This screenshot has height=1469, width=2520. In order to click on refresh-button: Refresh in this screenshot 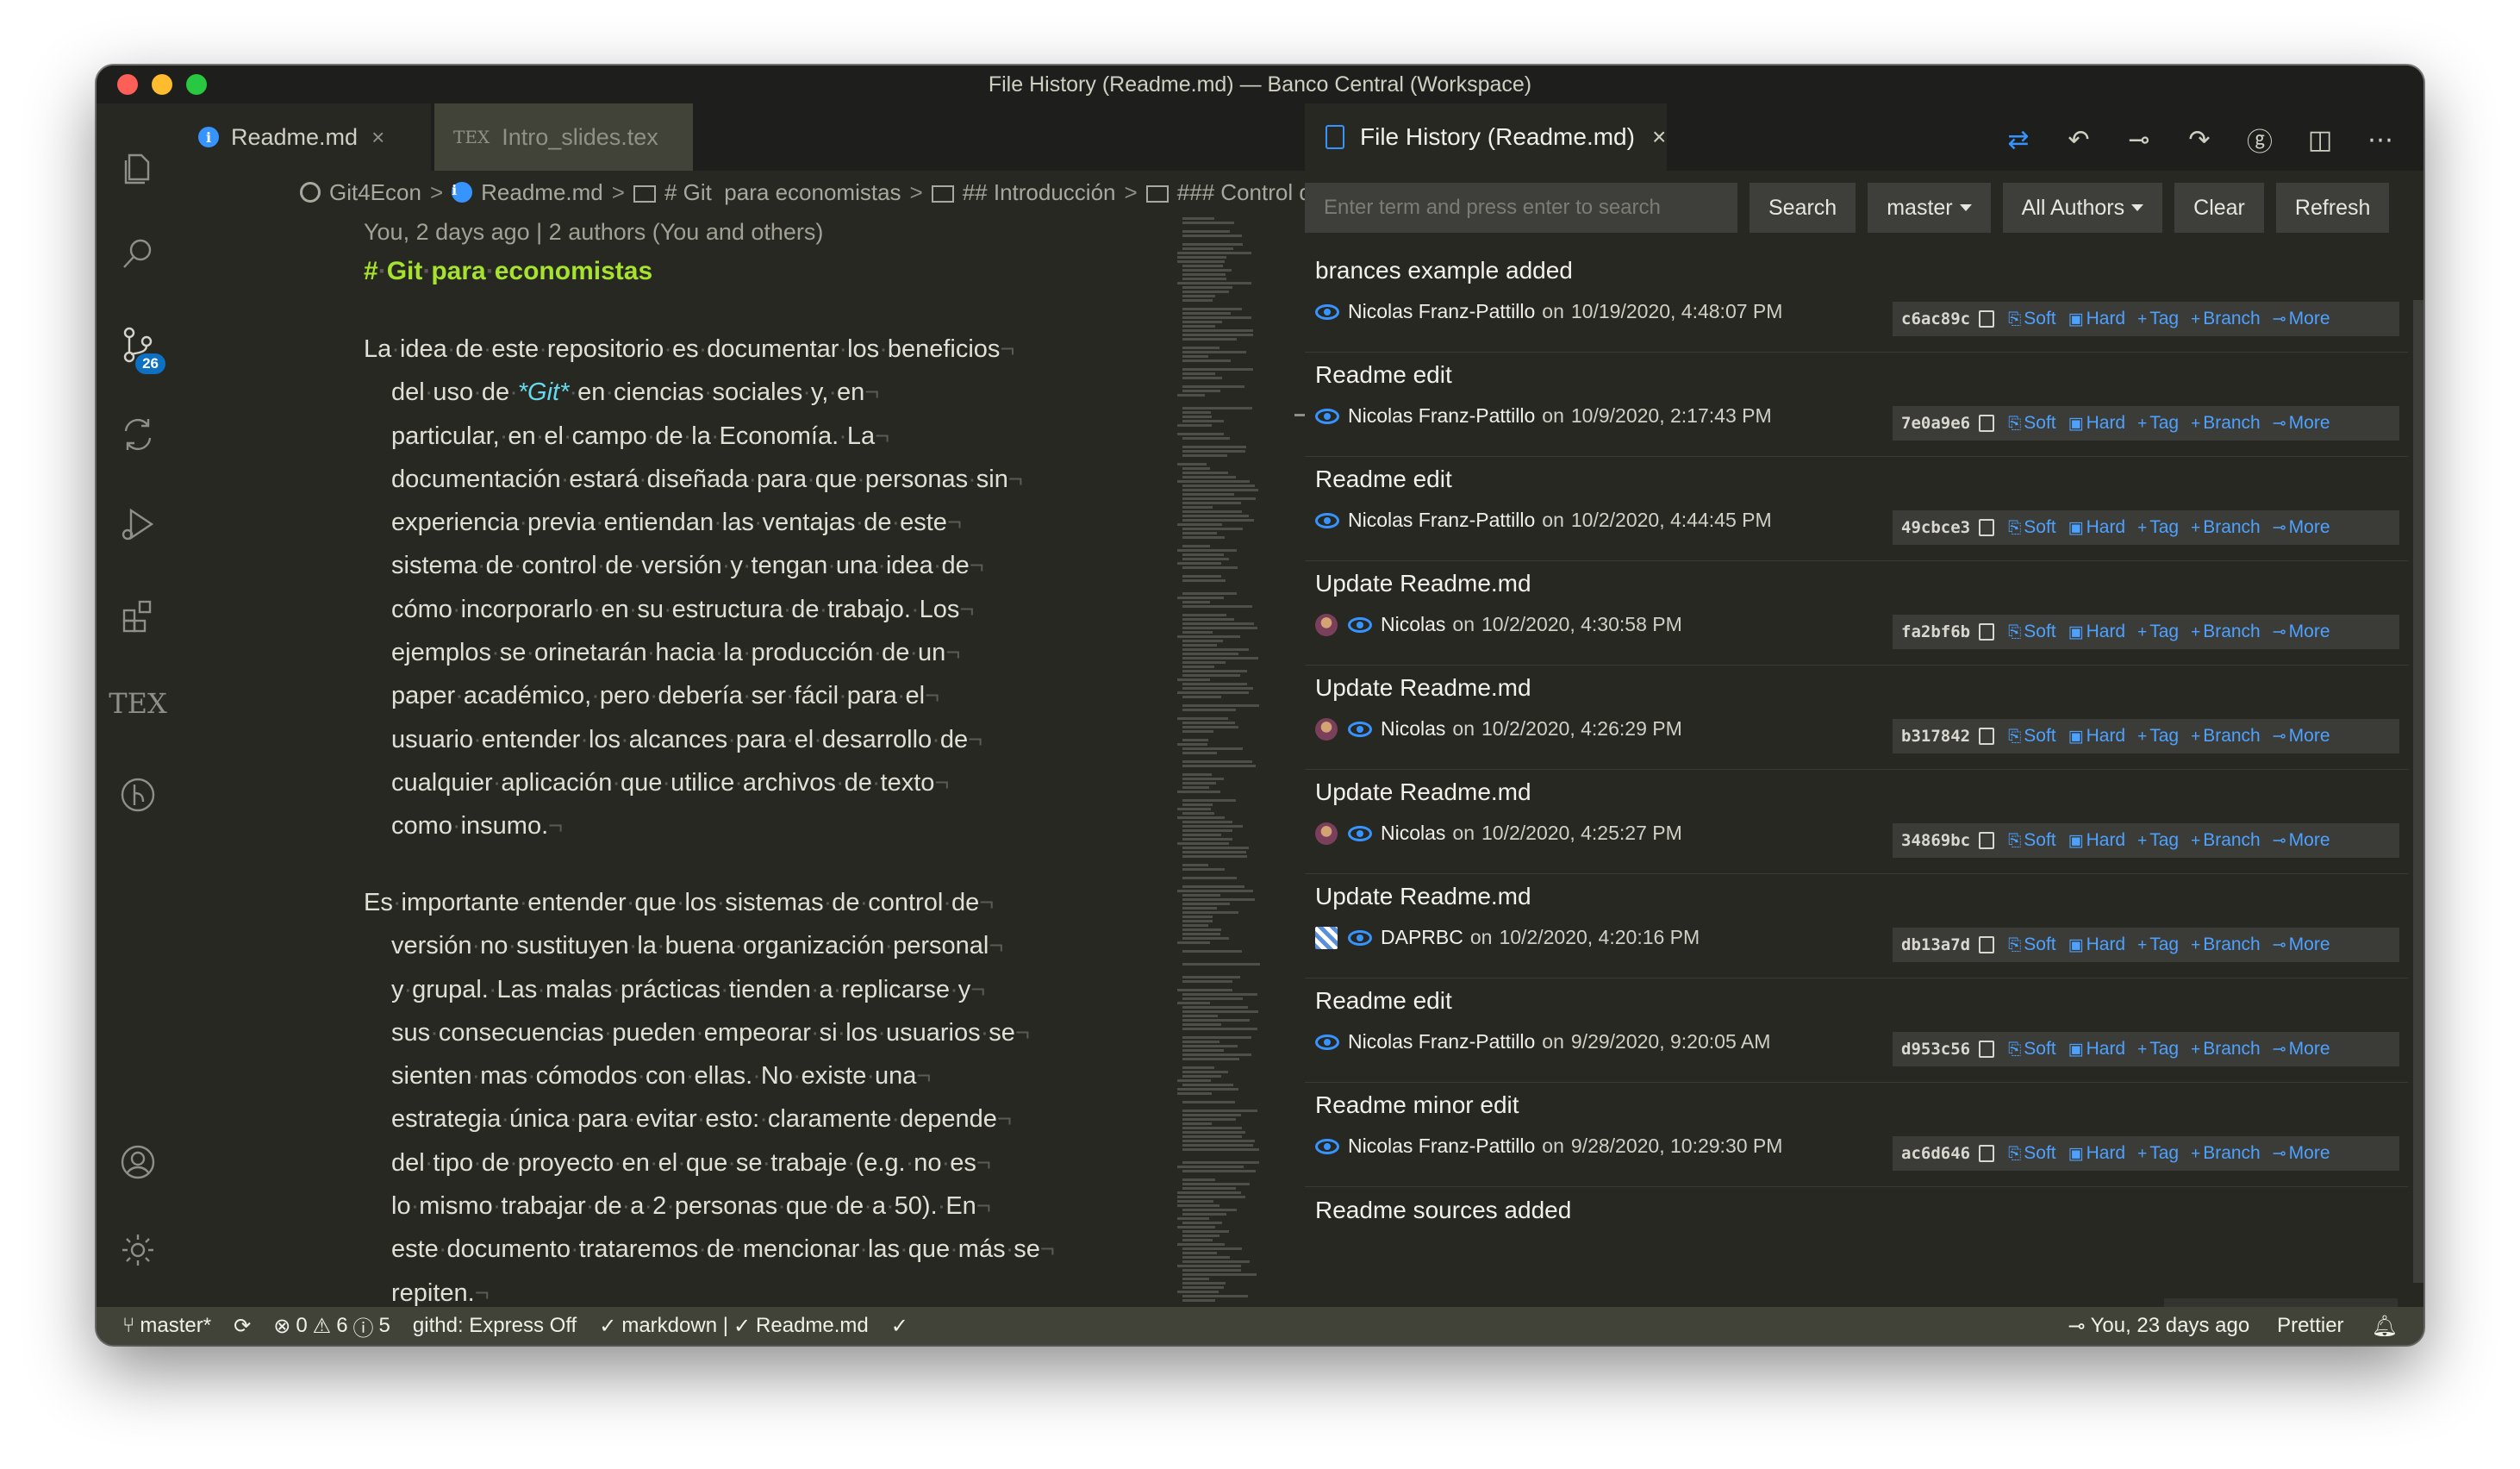, I will do `click(2333, 208)`.